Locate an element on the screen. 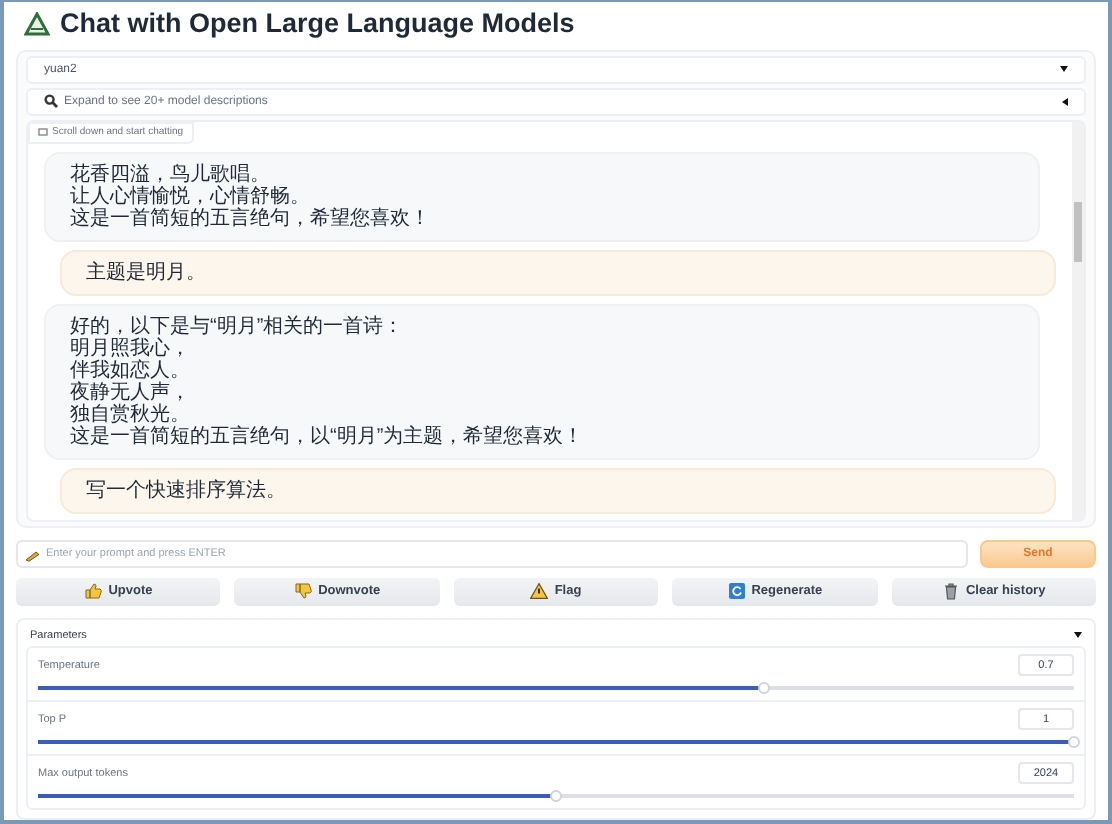  warning-icon is located at coordinates (539, 591).